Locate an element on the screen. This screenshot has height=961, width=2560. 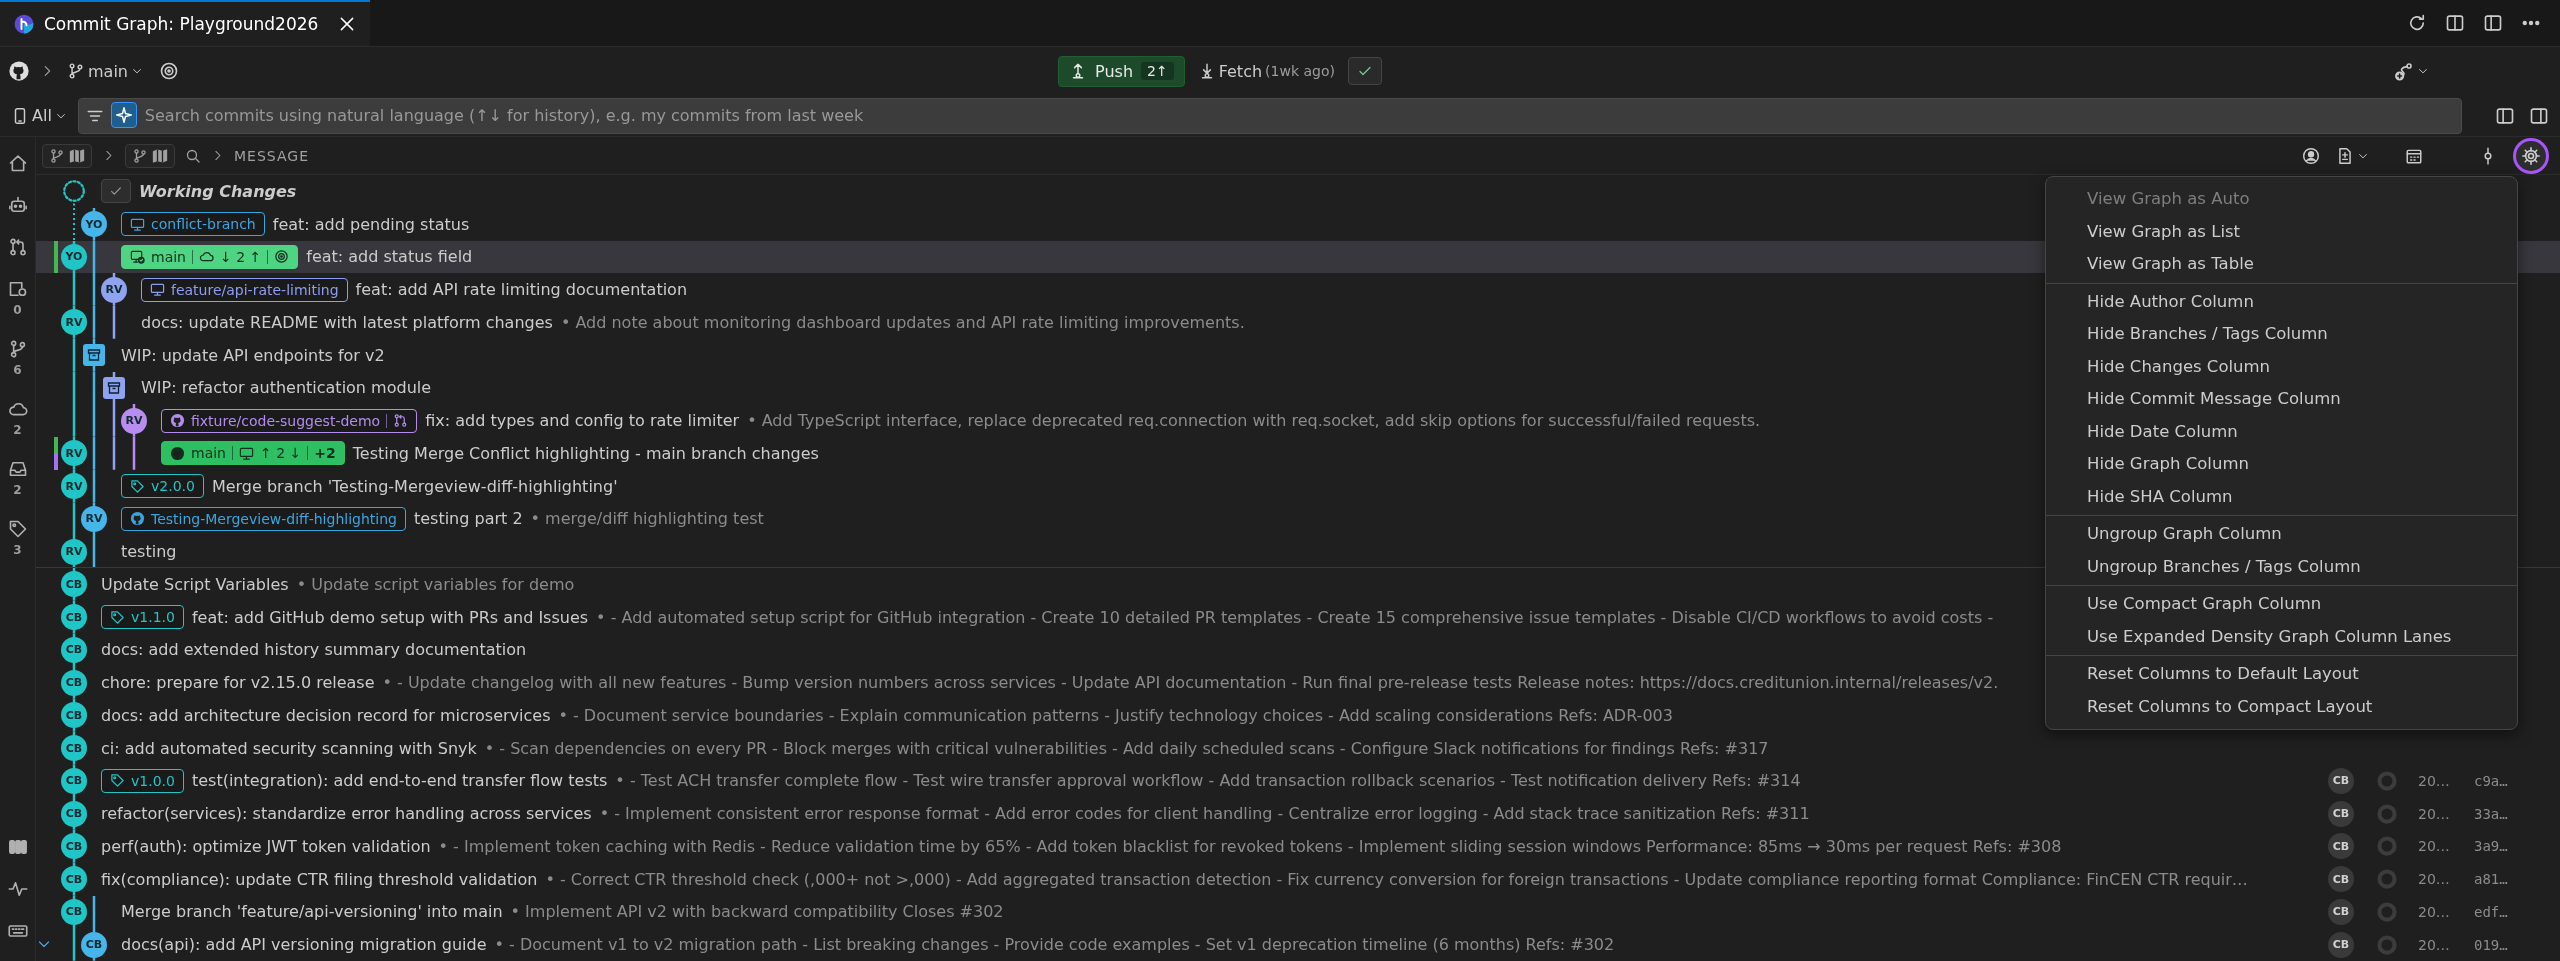
commit-description: • - Implement consistent error response format - Add error codes for client handling - Centralize error logging - Add stack trace sanitization Refs: #311 is located at coordinates (1204, 814).